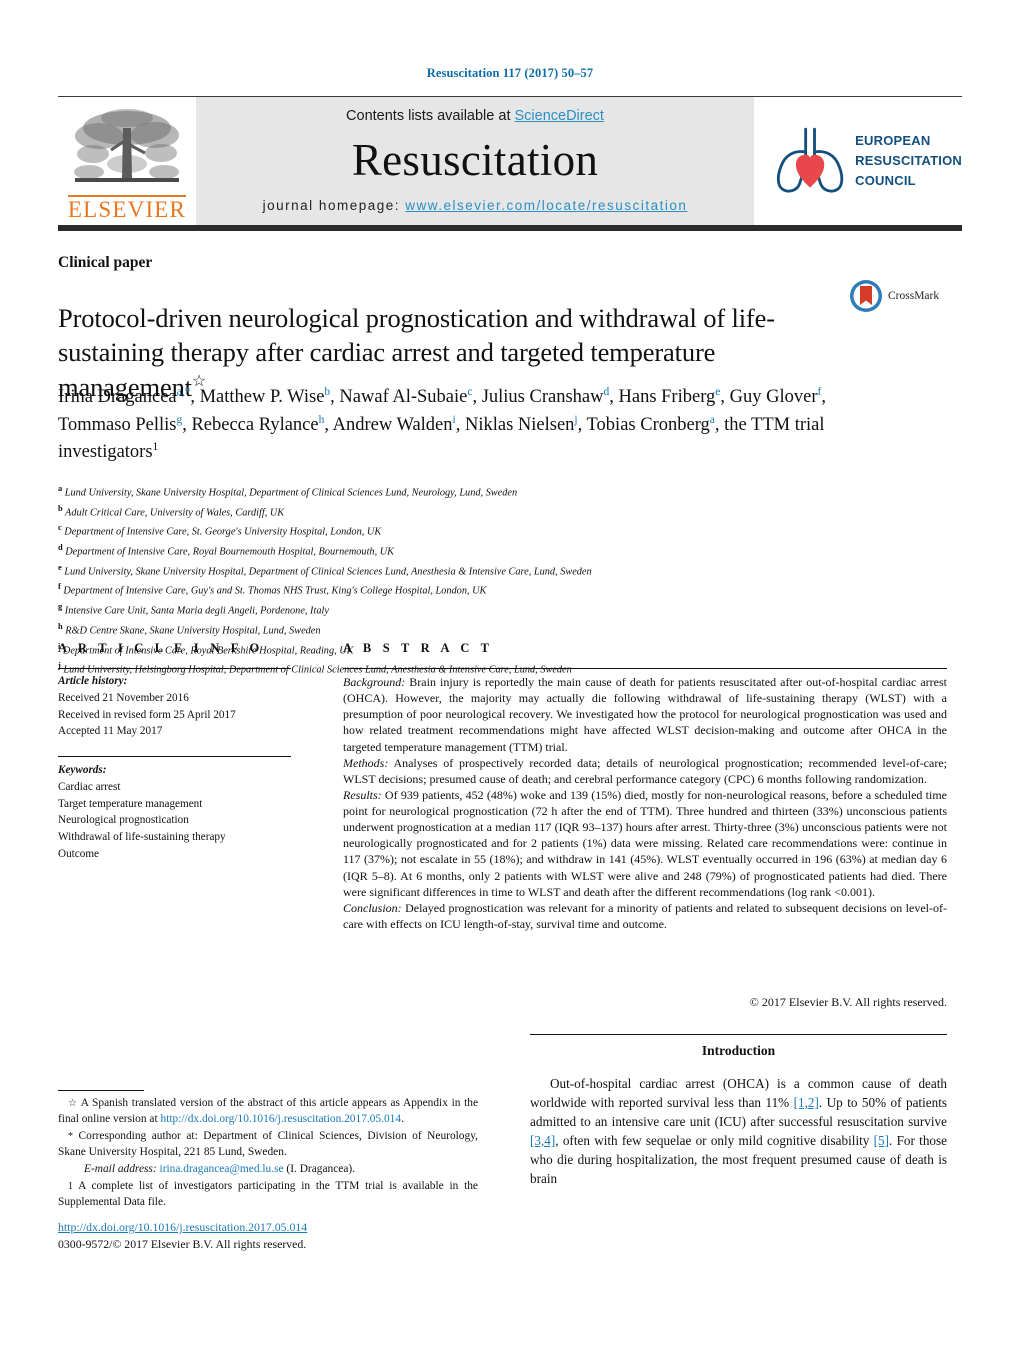 This screenshot has height=1351, width=1020. What do you see at coordinates (430, 116) in the screenshot?
I see `contents-prefix: Contents lists available at` at bounding box center [430, 116].